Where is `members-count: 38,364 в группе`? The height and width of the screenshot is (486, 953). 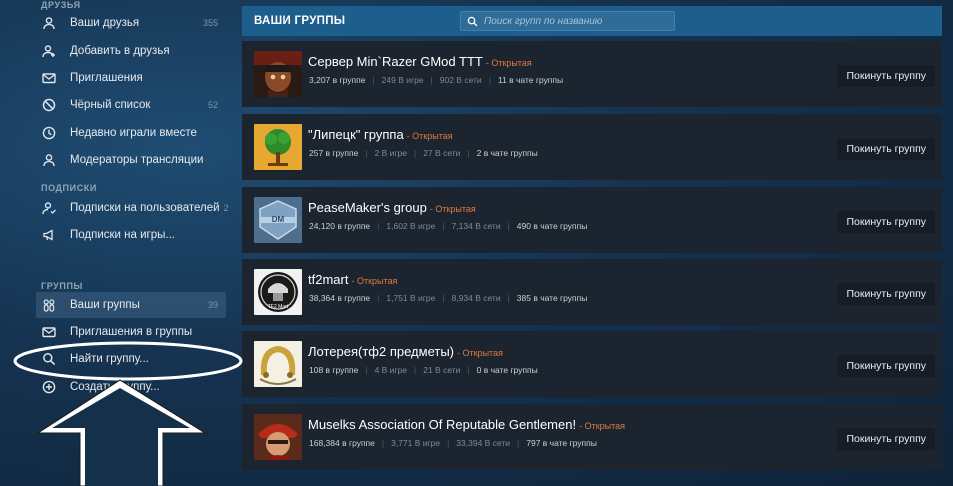 members-count: 38,364 в группе is located at coordinates (340, 298).